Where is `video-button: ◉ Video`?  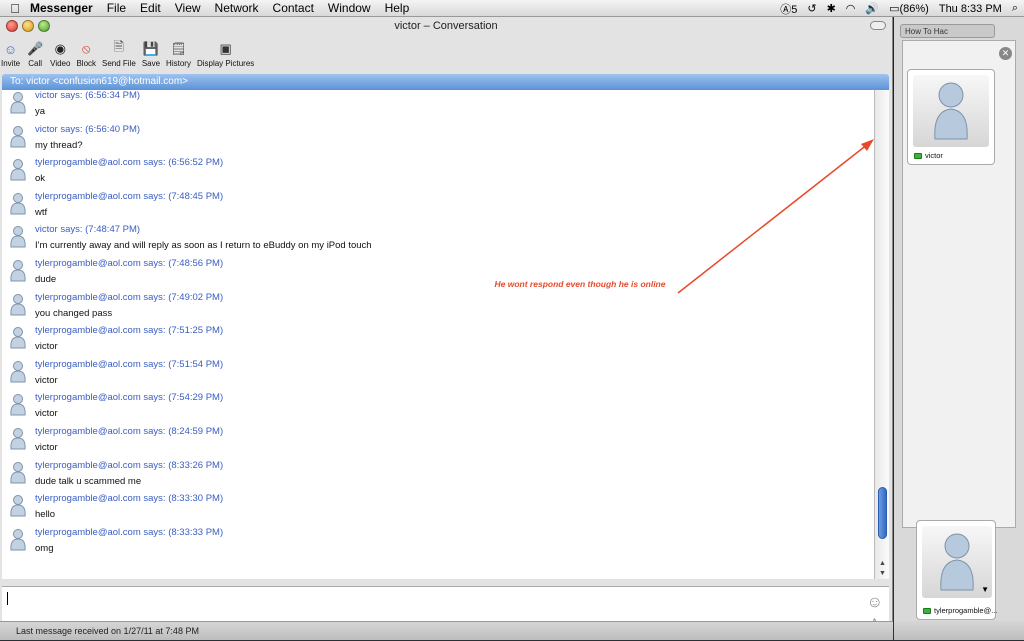
video-button: ◉ Video is located at coordinates (60, 54).